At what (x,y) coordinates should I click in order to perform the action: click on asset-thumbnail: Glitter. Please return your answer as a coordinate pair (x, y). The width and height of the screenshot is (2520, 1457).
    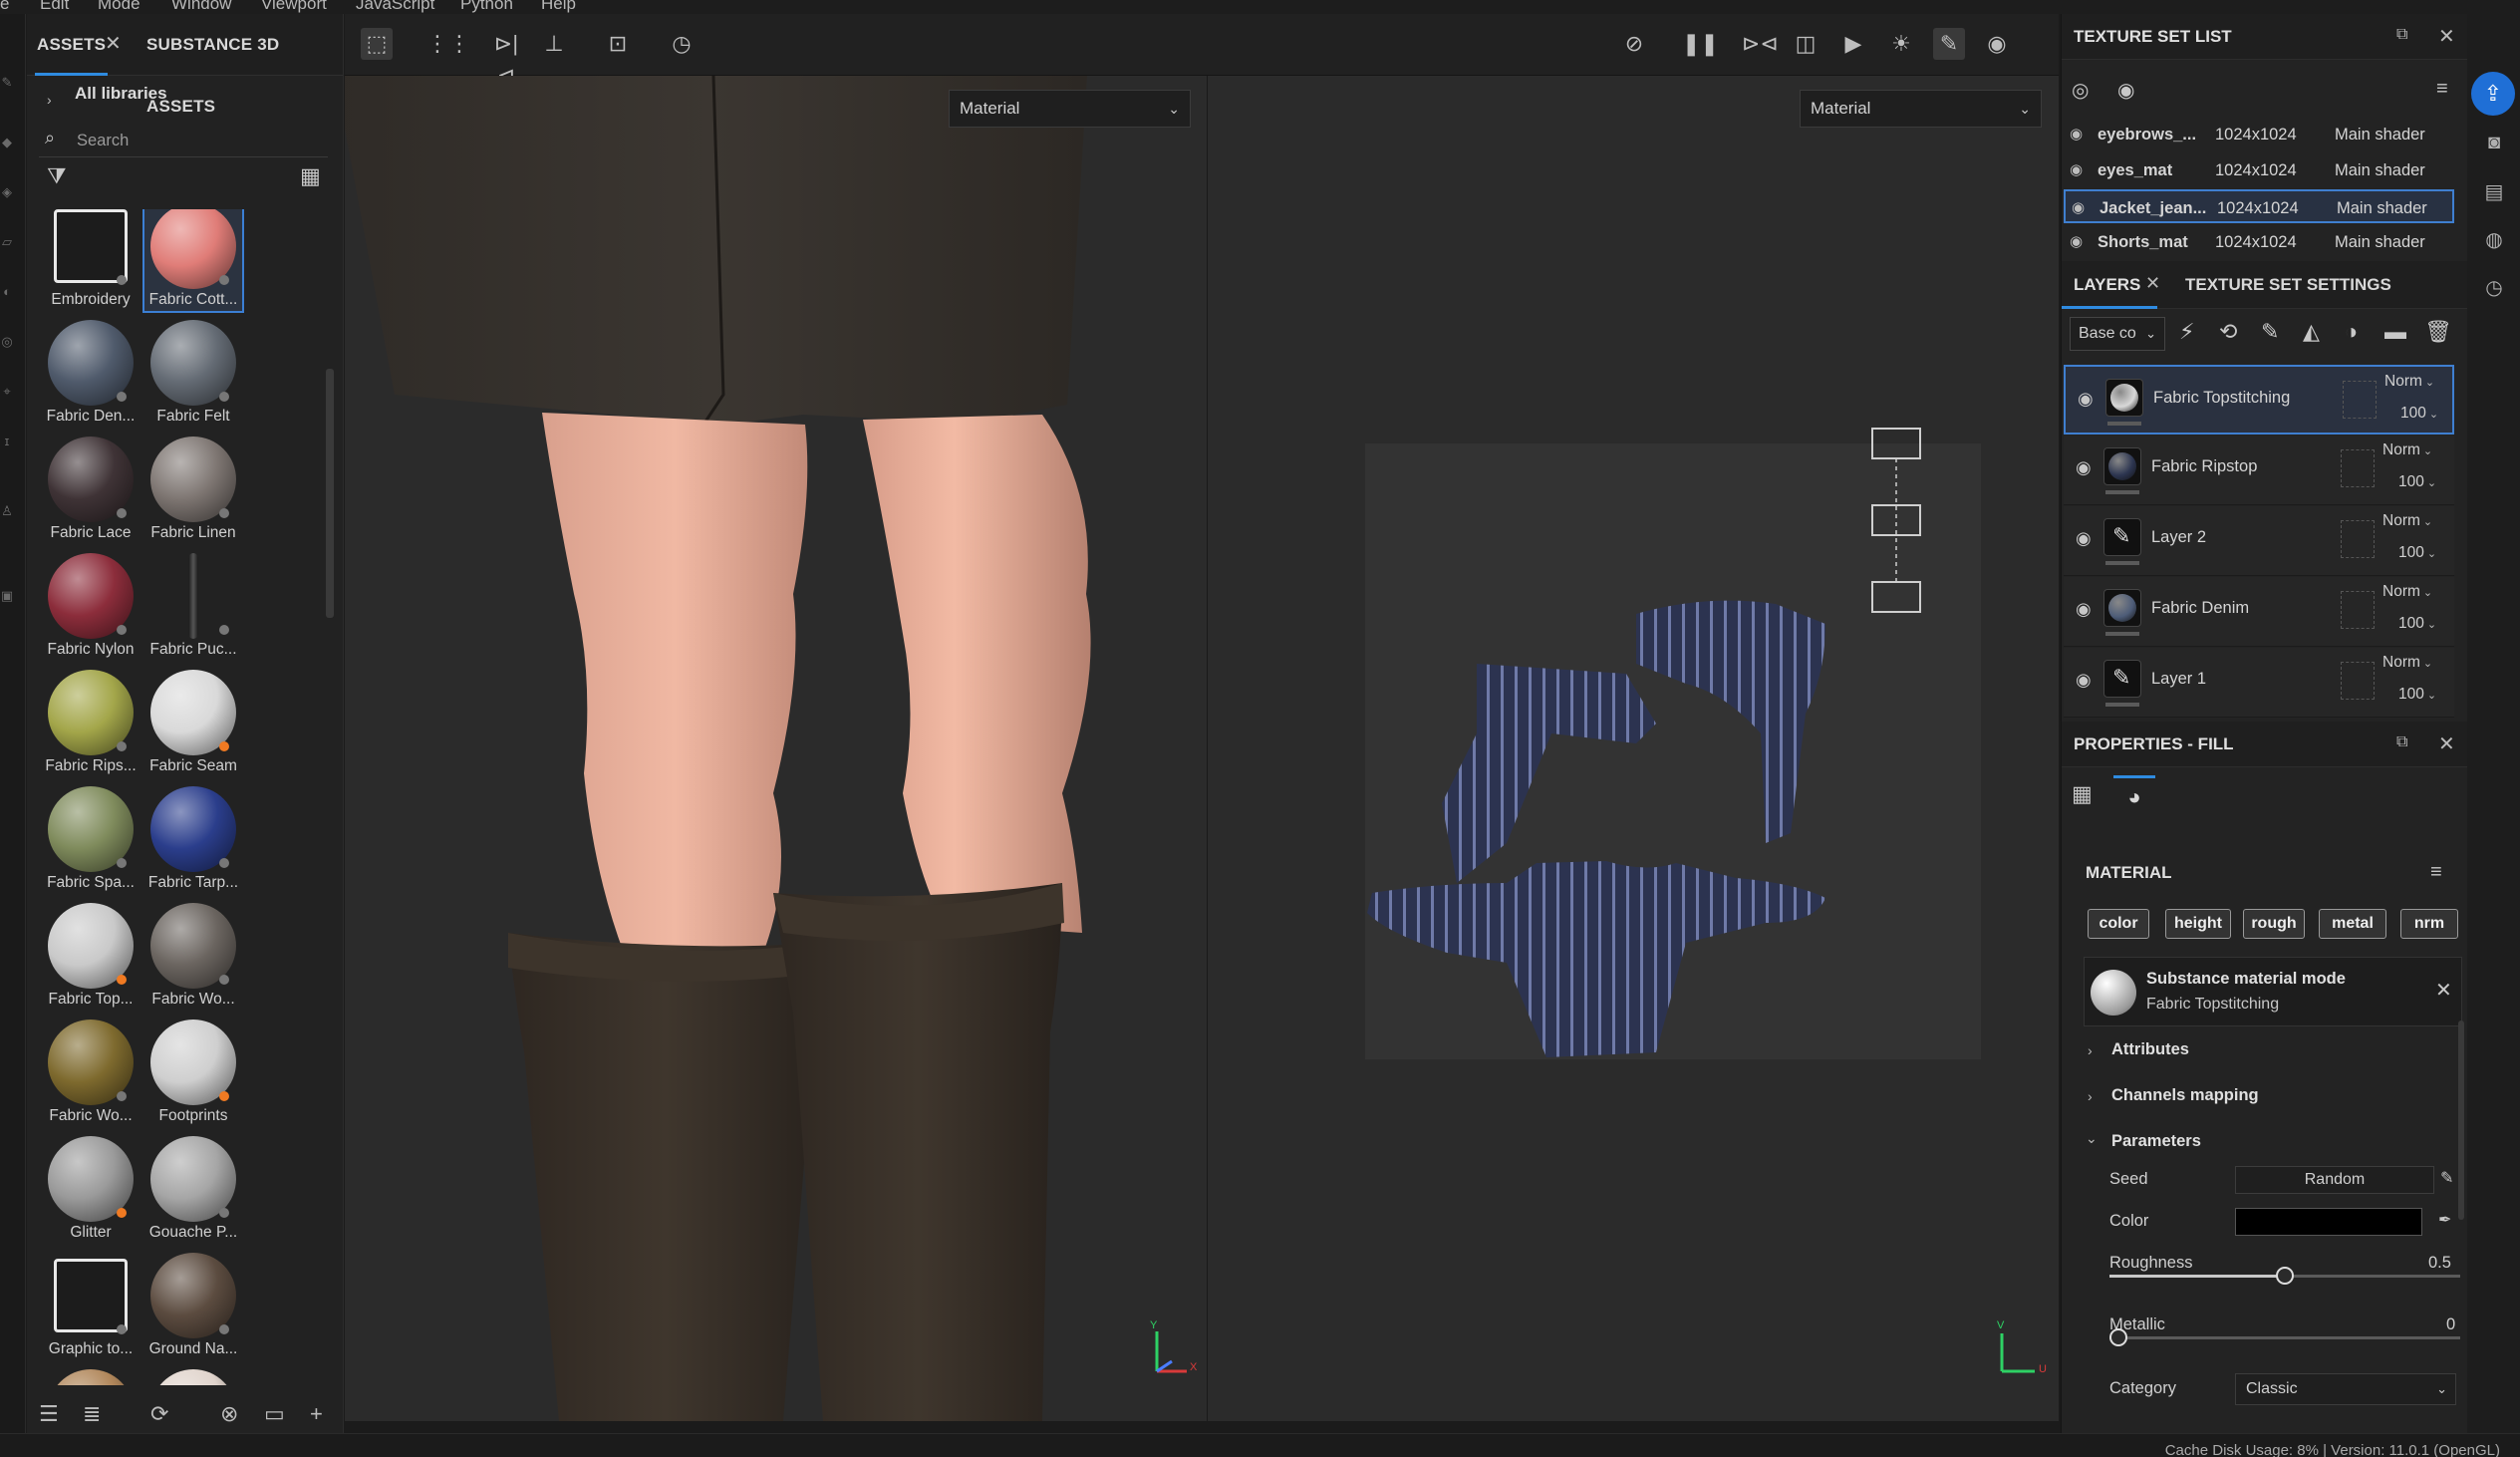
    Looking at the image, I should click on (90, 1187).